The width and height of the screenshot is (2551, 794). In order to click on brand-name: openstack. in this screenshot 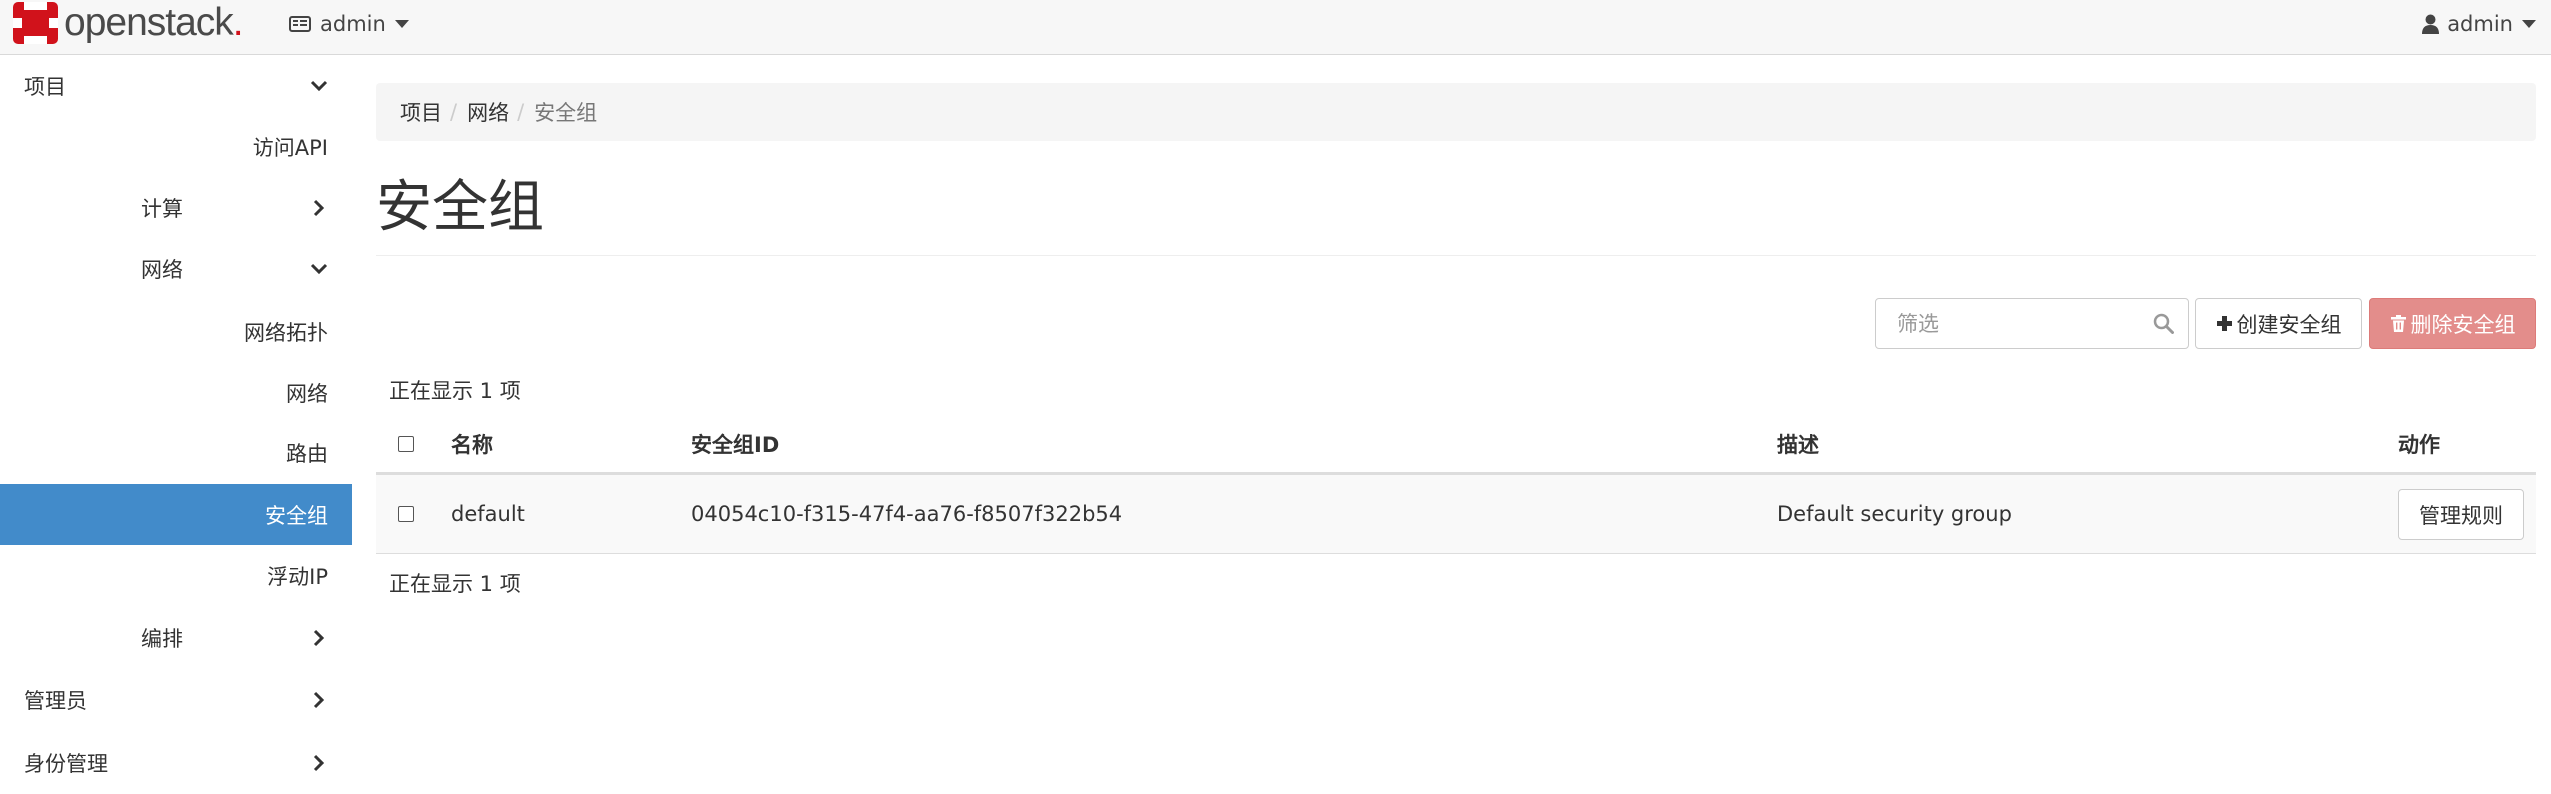, I will do `click(154, 22)`.